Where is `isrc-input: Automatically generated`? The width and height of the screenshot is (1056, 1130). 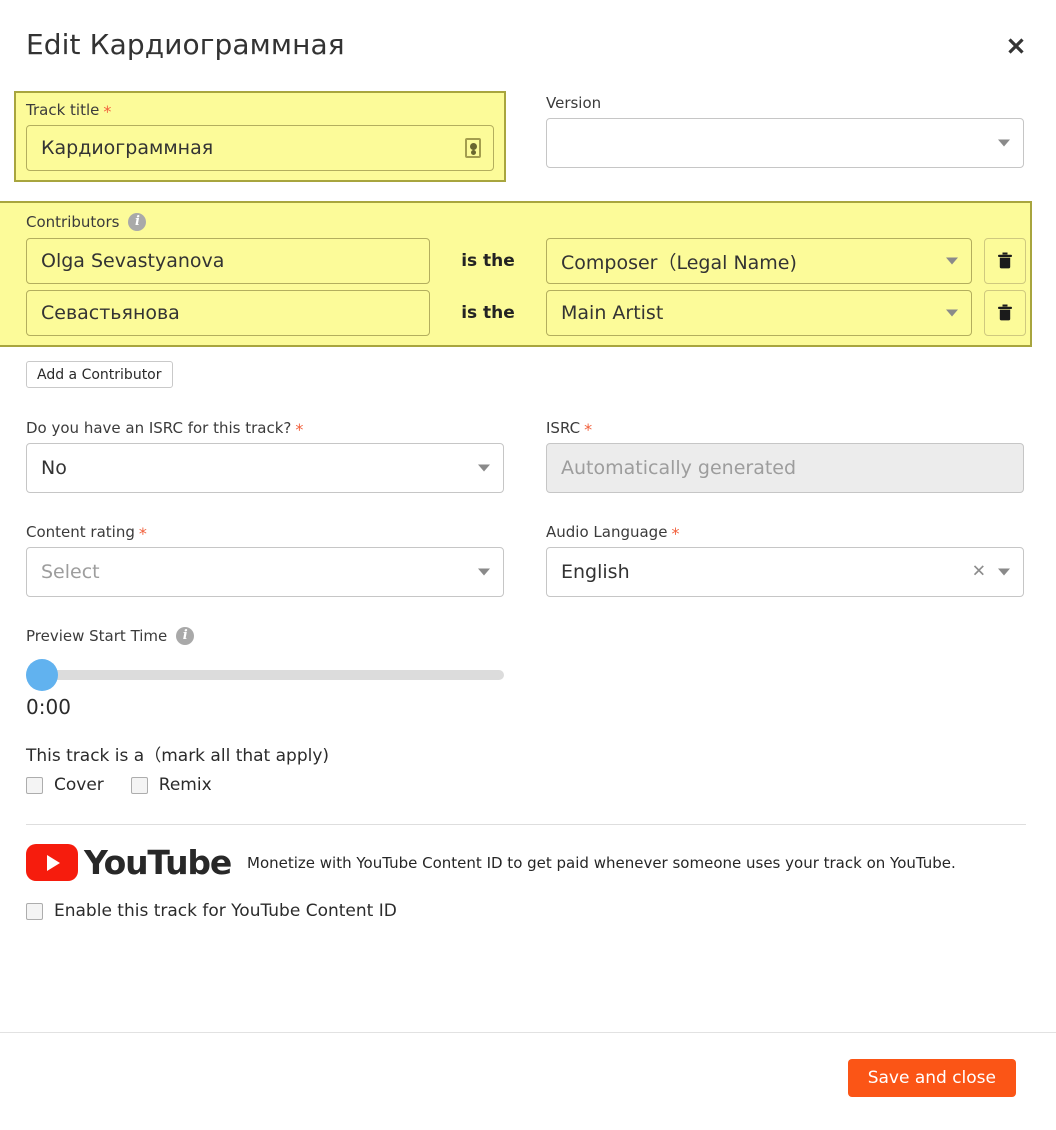
isrc-input: Automatically generated is located at coordinates (785, 468).